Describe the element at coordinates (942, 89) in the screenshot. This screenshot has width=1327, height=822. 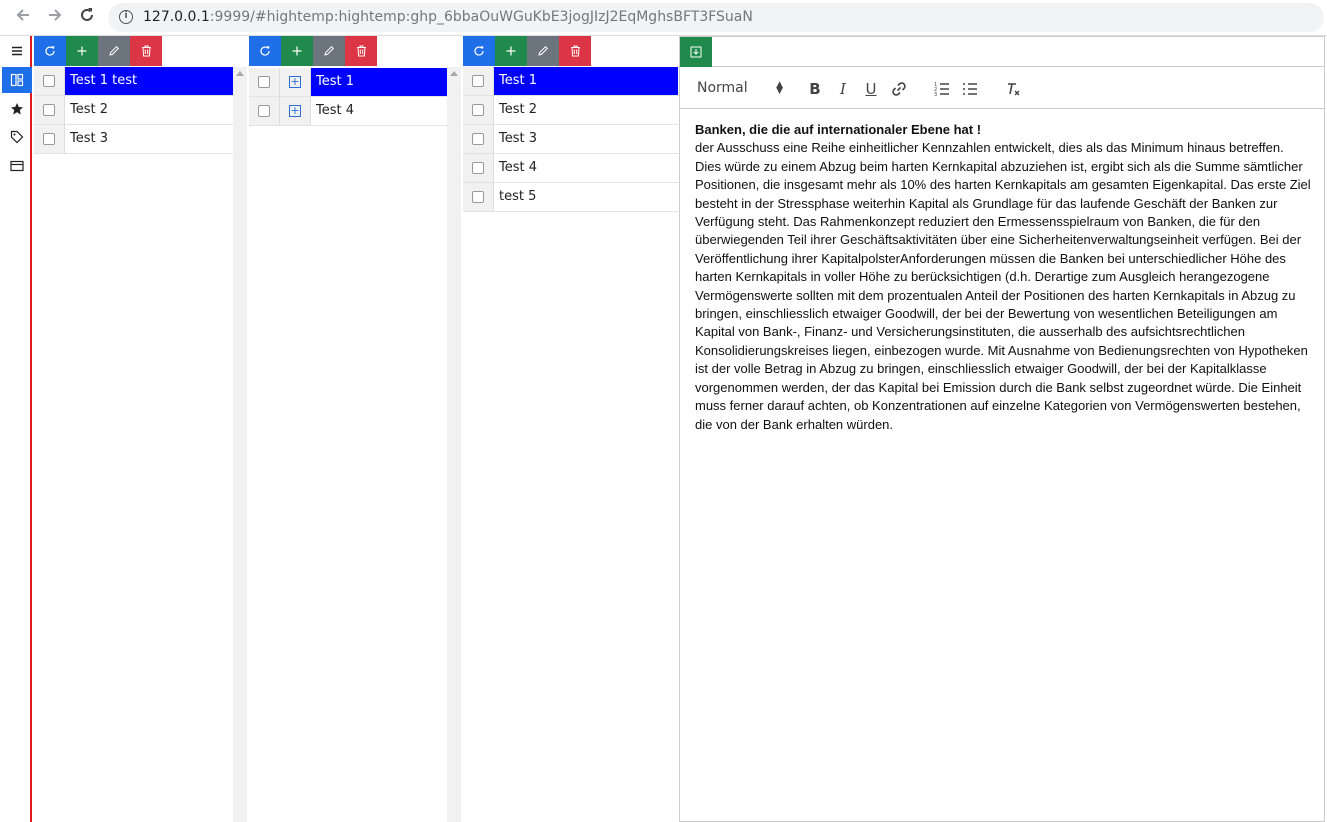
I see `ordered-list-icon: 123` at that location.